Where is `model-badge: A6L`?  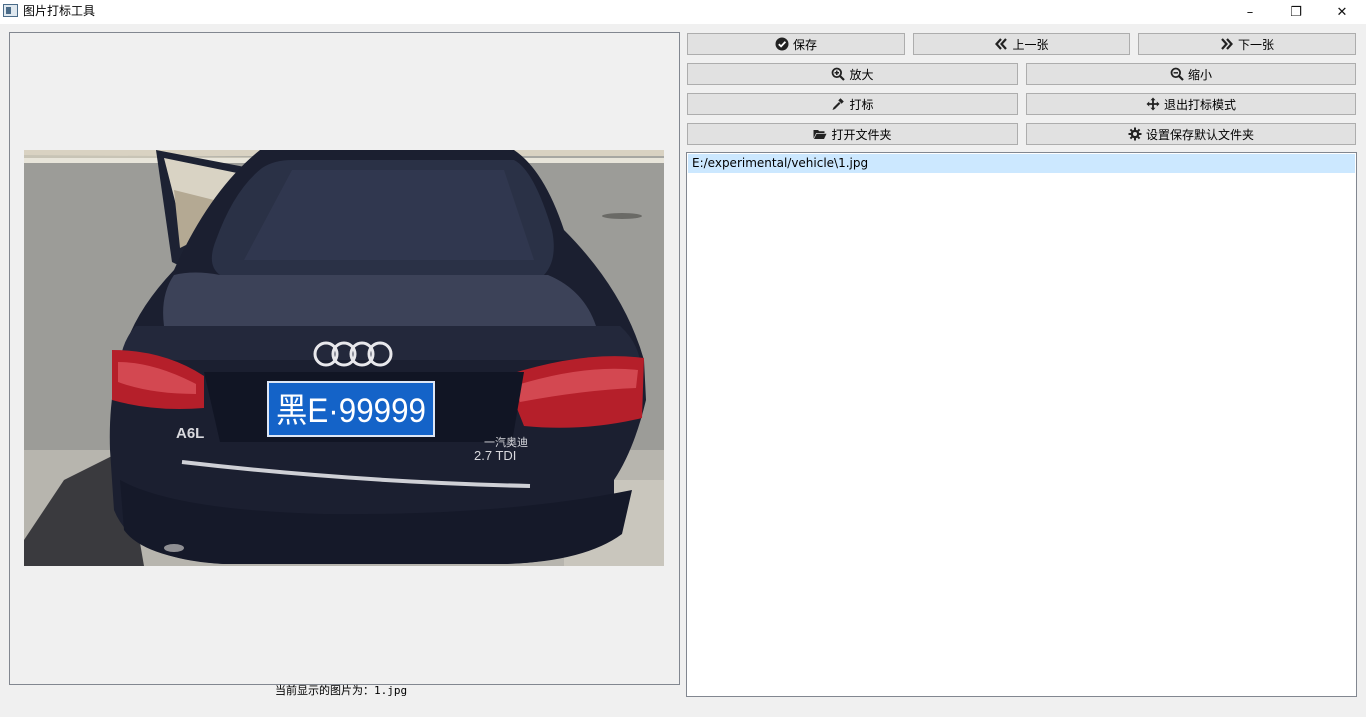 model-badge: A6L is located at coordinates (190, 433).